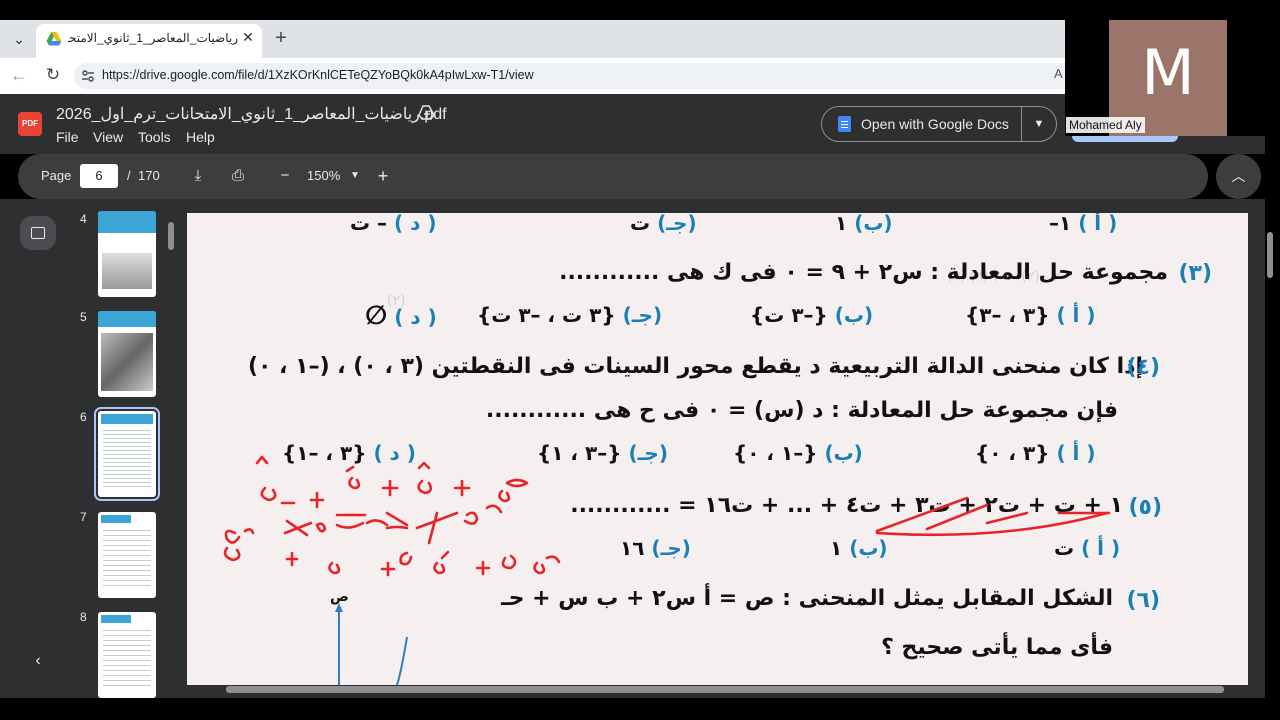  Describe the element at coordinates (285, 176) in the screenshot. I see `zoom-out-icon: −` at that location.